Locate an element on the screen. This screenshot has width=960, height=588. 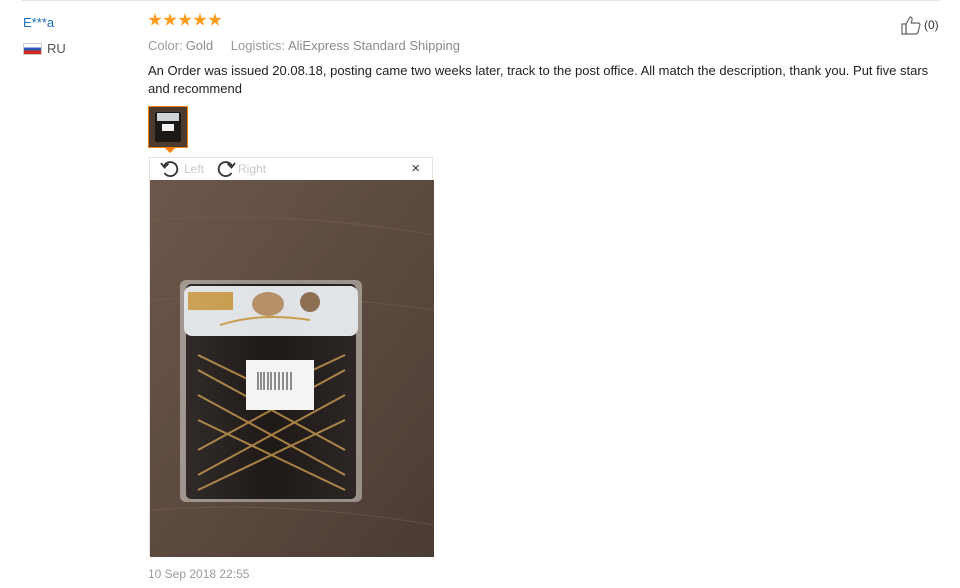
thumbnail-image is located at coordinates (168, 127).